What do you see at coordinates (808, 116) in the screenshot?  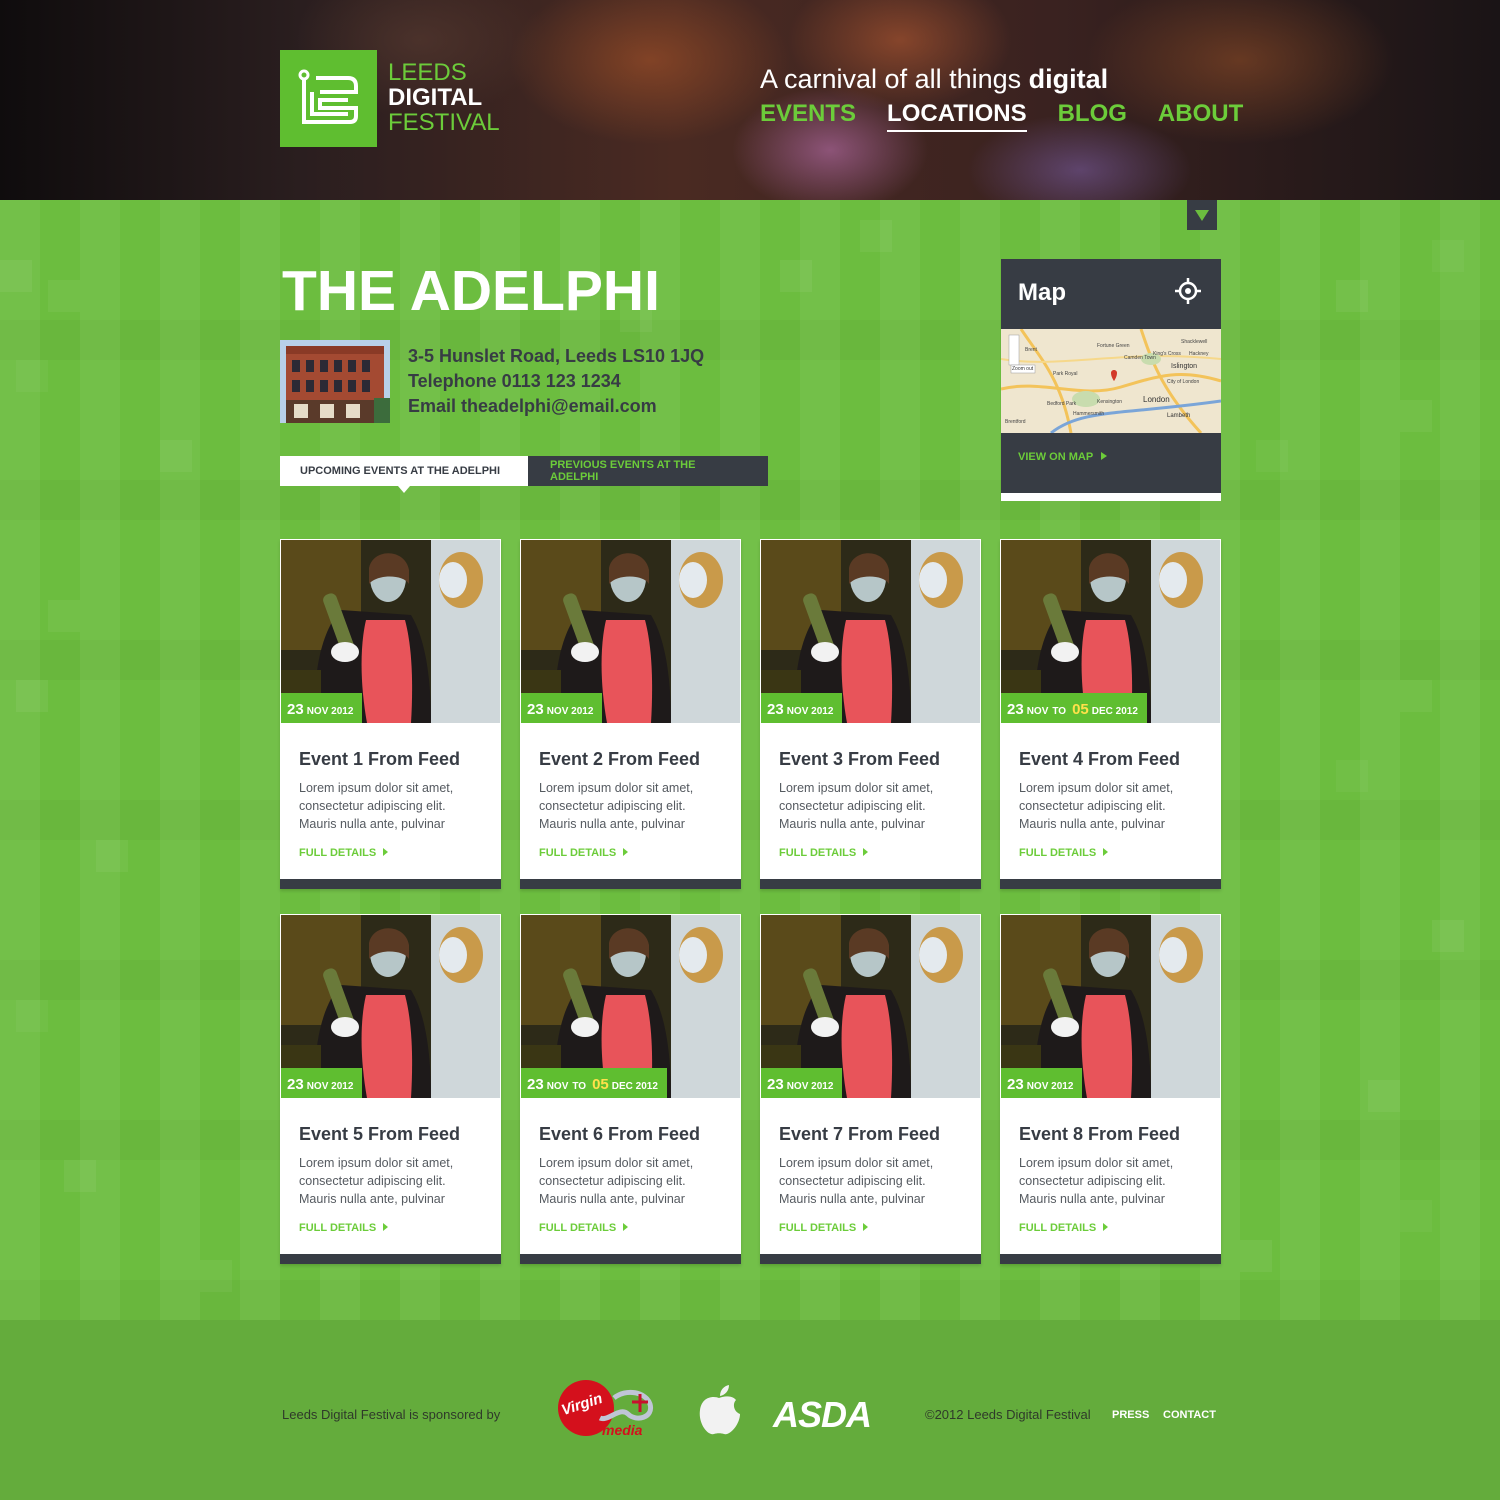 I see `nav-events: EVENTS` at bounding box center [808, 116].